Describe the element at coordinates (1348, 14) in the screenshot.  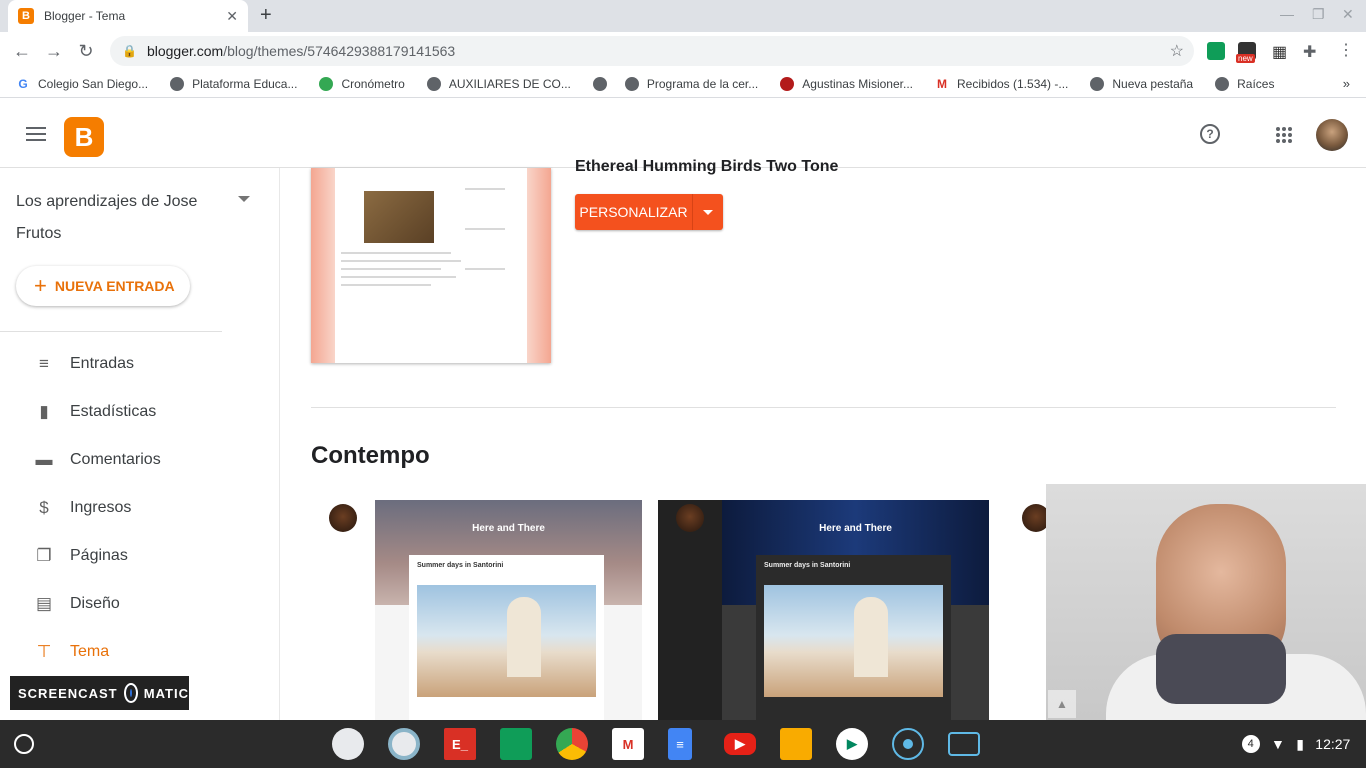
I see `close-window-icon: ✕` at that location.